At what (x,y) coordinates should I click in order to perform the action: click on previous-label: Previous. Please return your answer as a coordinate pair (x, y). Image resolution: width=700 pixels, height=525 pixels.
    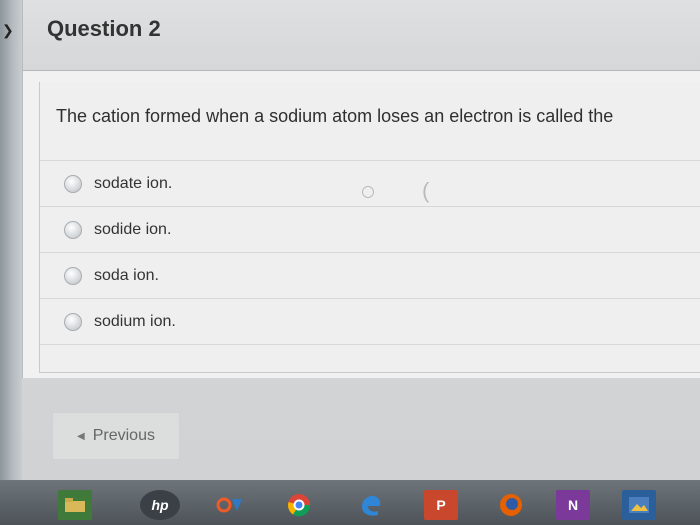
    Looking at the image, I should click on (123, 435).